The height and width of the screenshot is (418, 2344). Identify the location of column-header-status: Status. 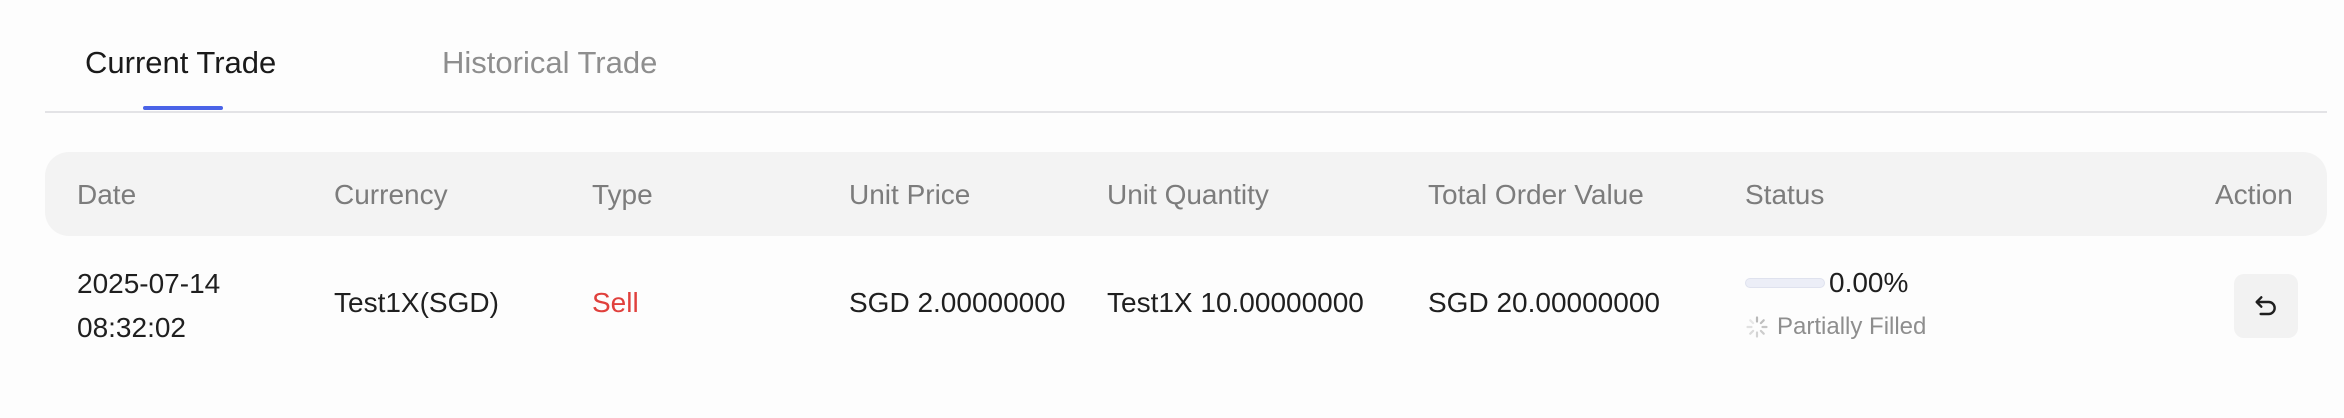
(1785, 194).